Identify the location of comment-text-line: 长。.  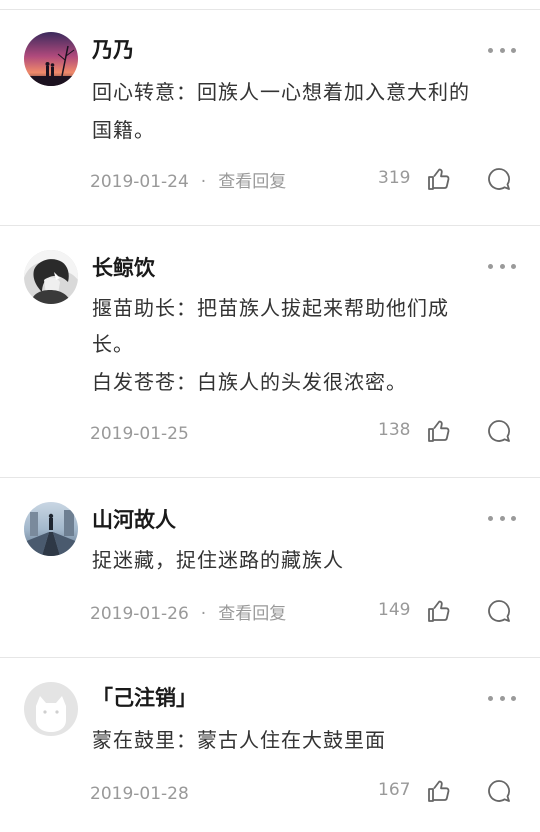
(113, 344).